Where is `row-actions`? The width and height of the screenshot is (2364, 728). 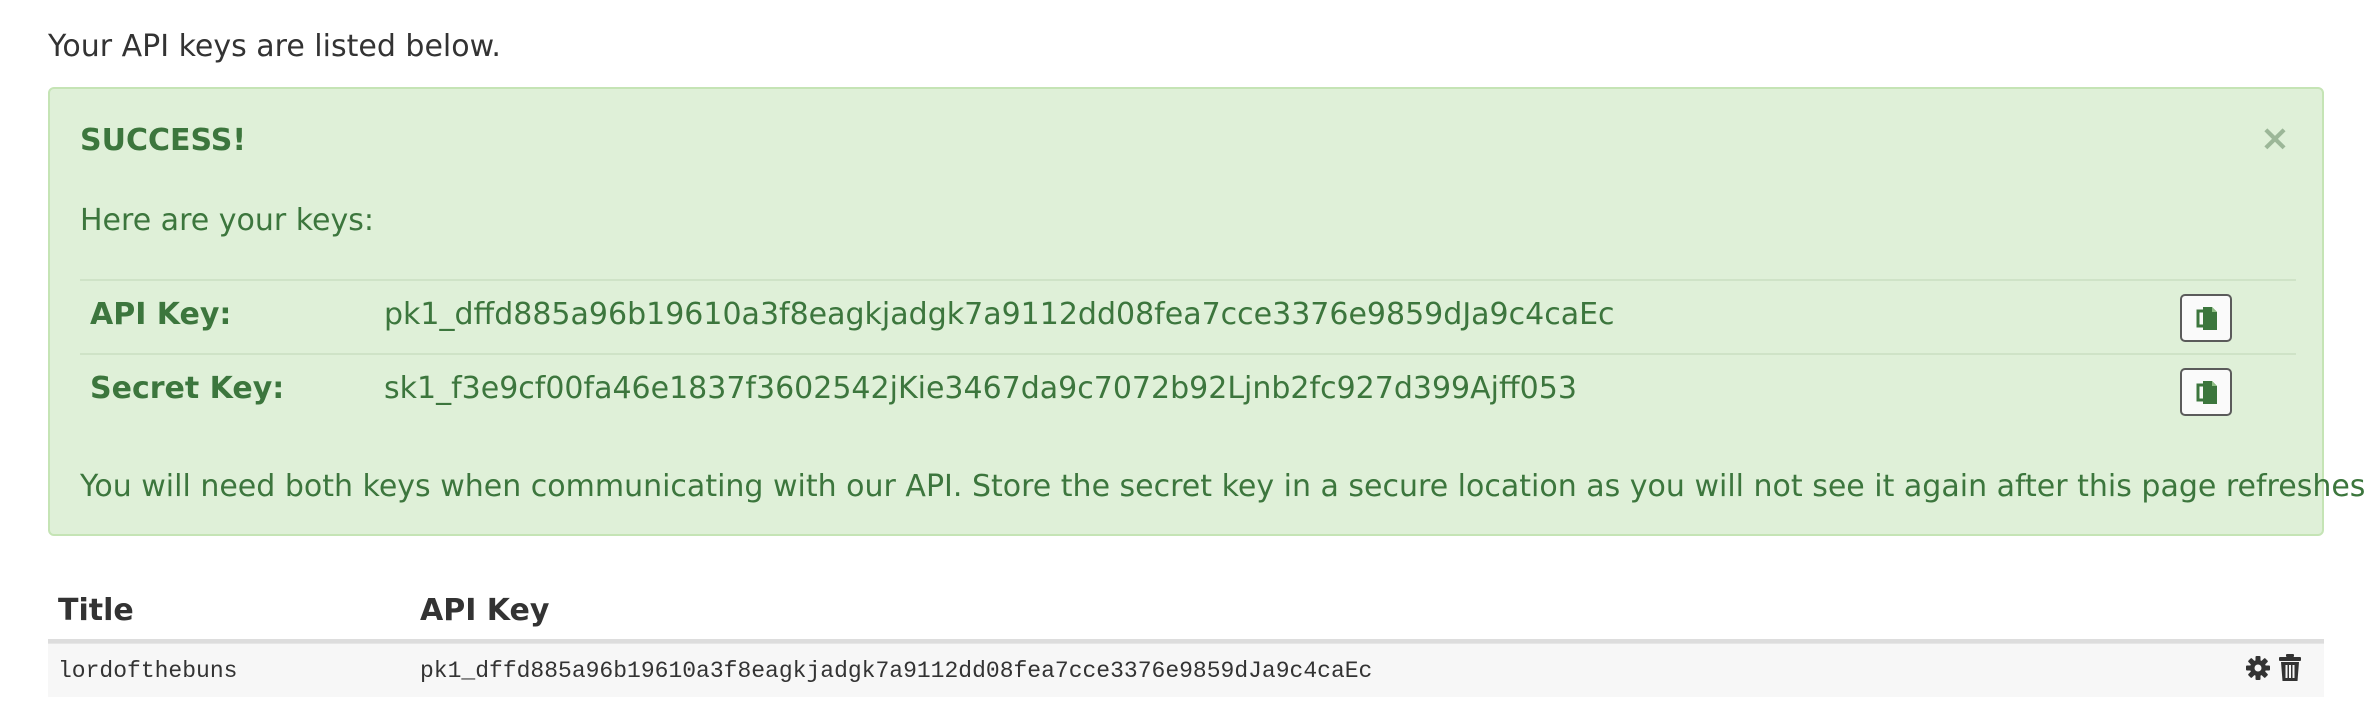
row-actions is located at coordinates (2275, 669).